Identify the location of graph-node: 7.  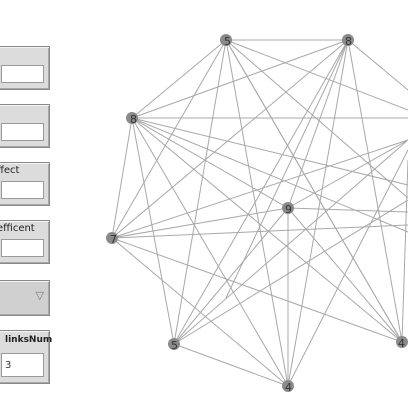
(112, 239).